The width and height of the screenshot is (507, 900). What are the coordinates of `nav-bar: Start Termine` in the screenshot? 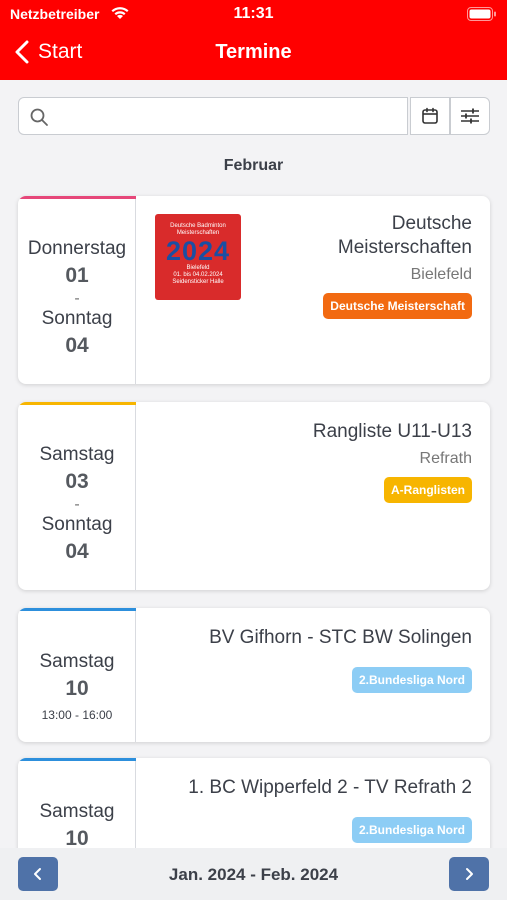 It's located at (253, 52).